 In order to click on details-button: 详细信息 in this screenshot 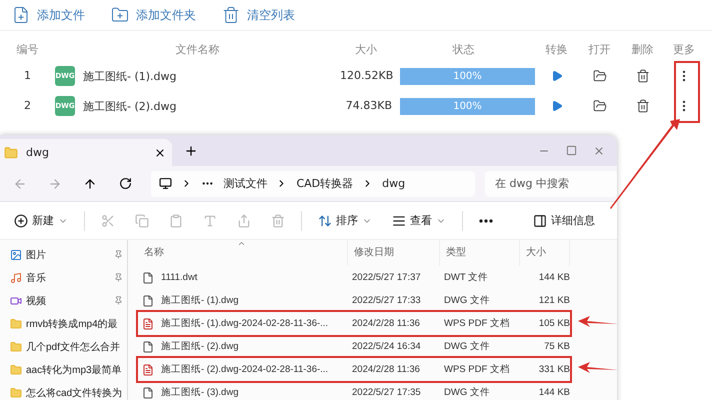, I will do `click(564, 220)`.